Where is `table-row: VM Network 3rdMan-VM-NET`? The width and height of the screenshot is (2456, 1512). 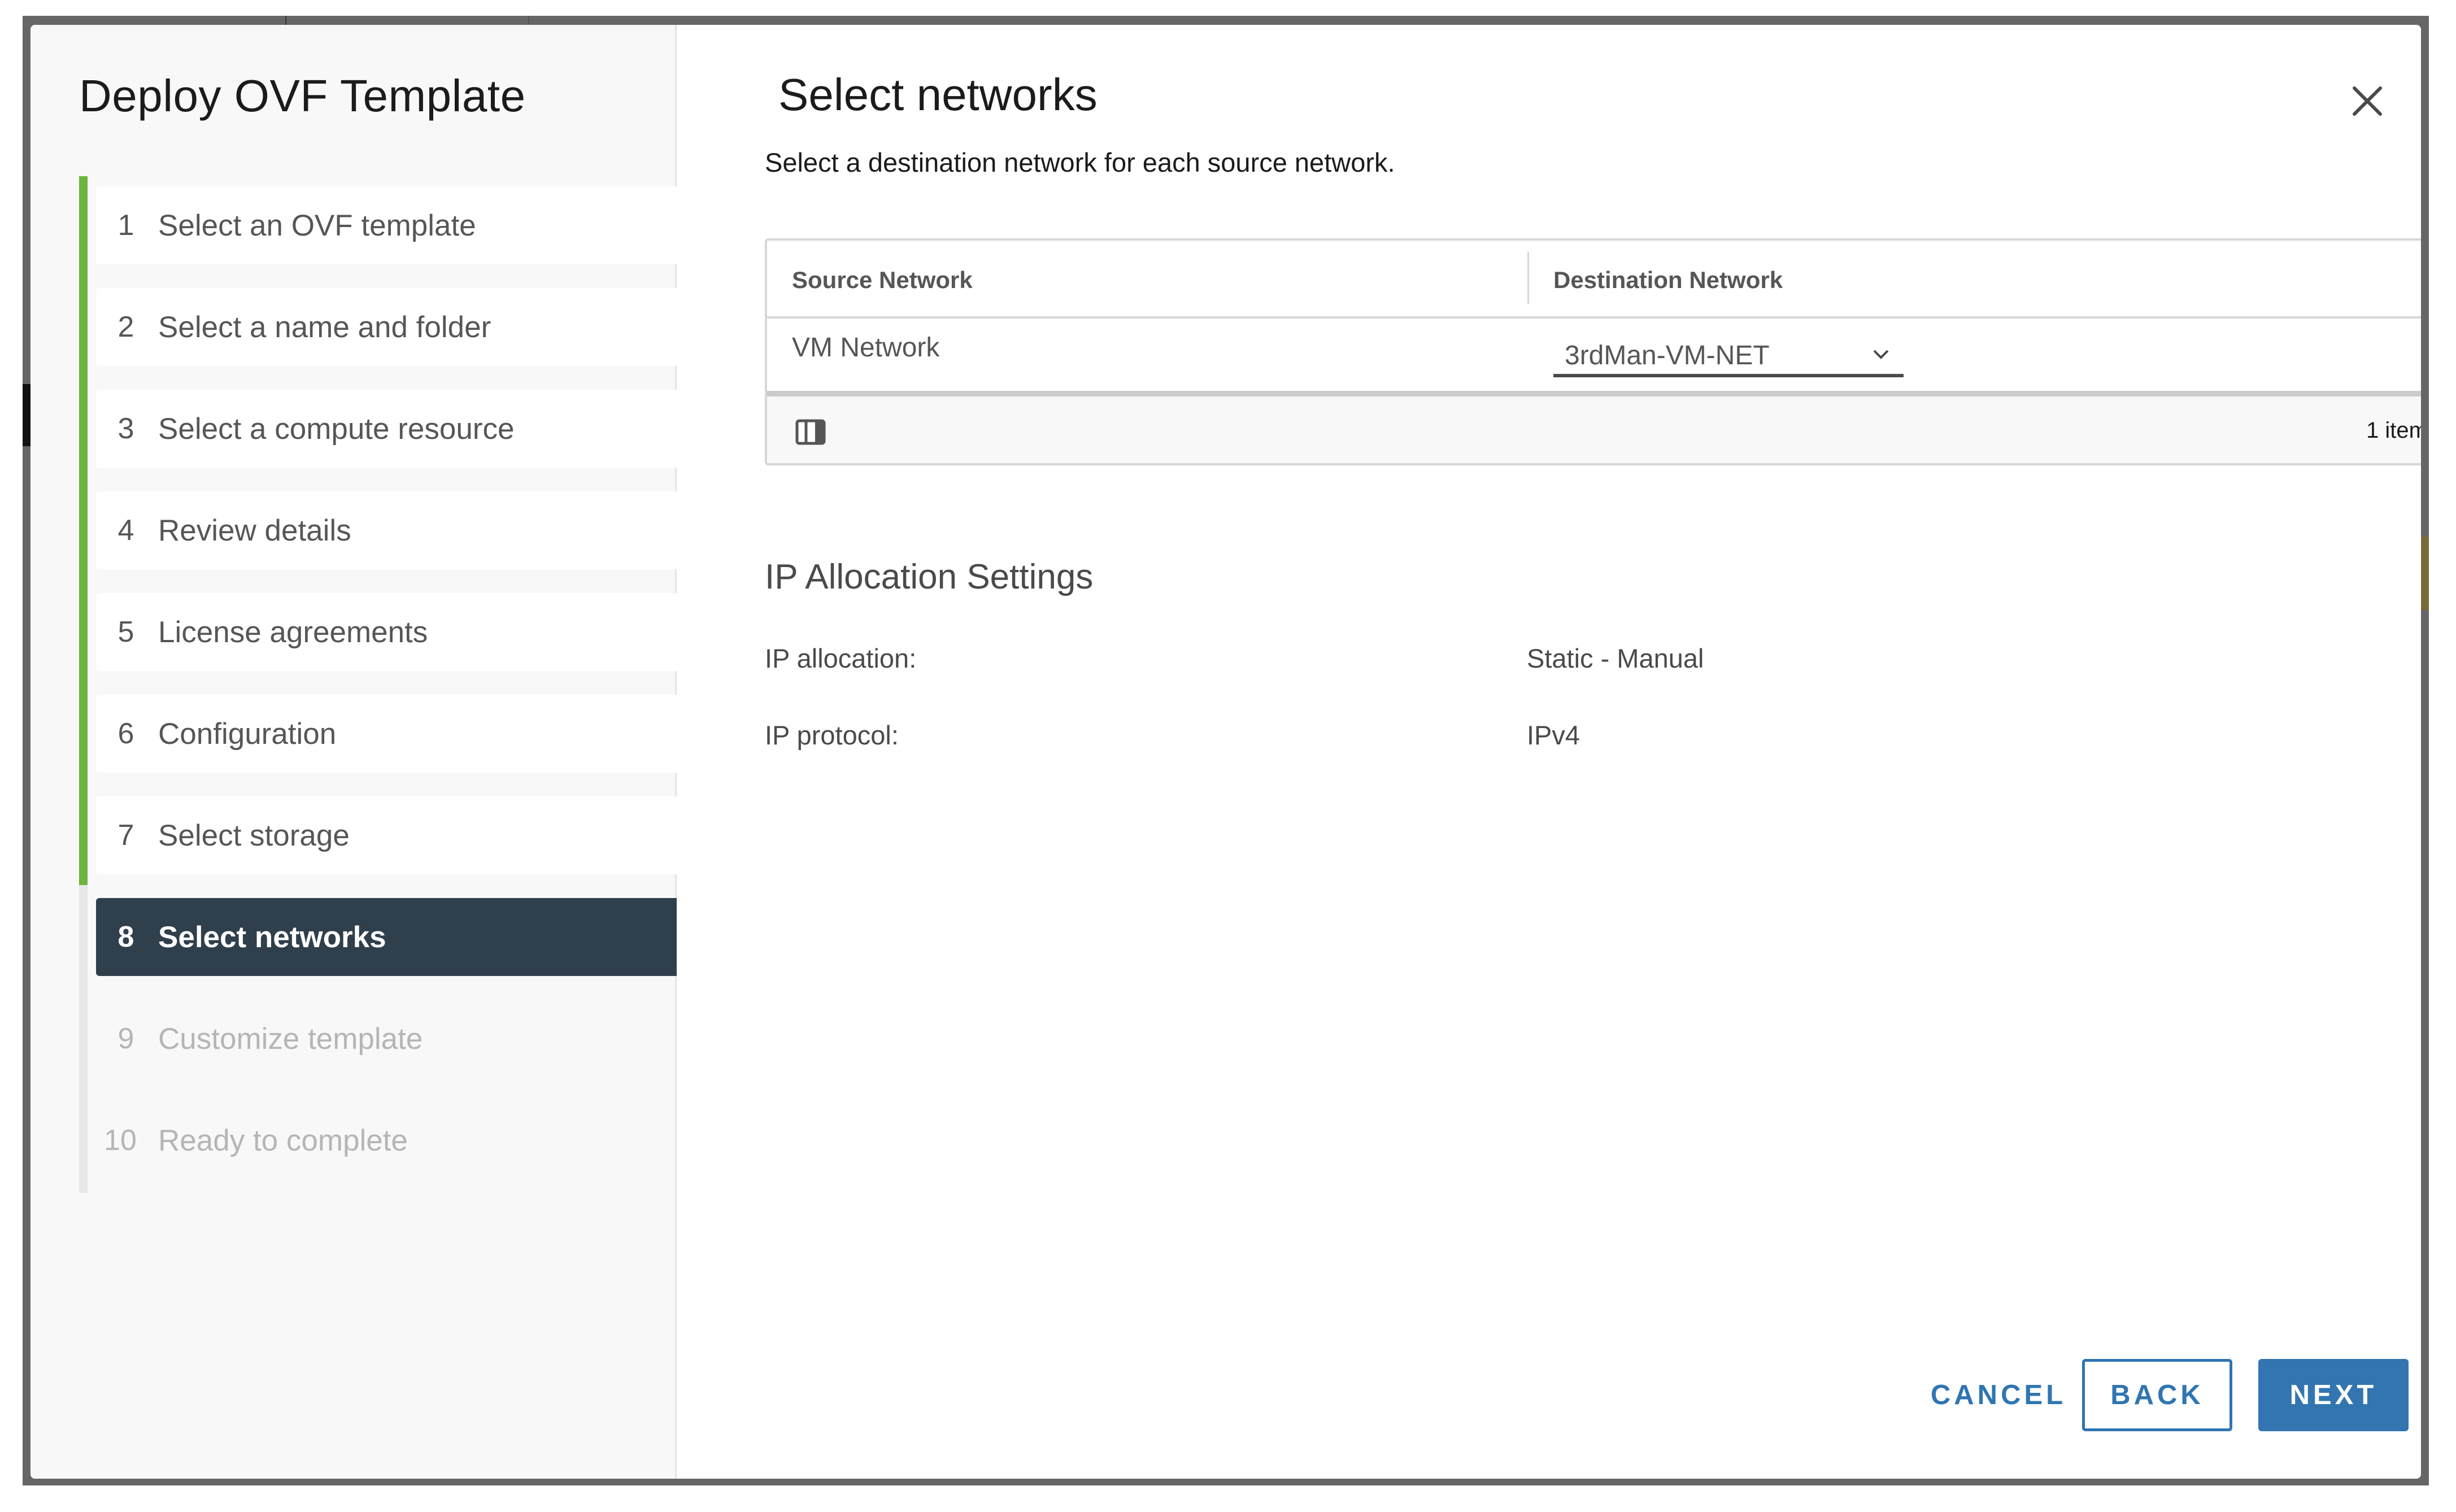 table-row: VM Network 3rdMan-VM-NET is located at coordinates (1594, 357).